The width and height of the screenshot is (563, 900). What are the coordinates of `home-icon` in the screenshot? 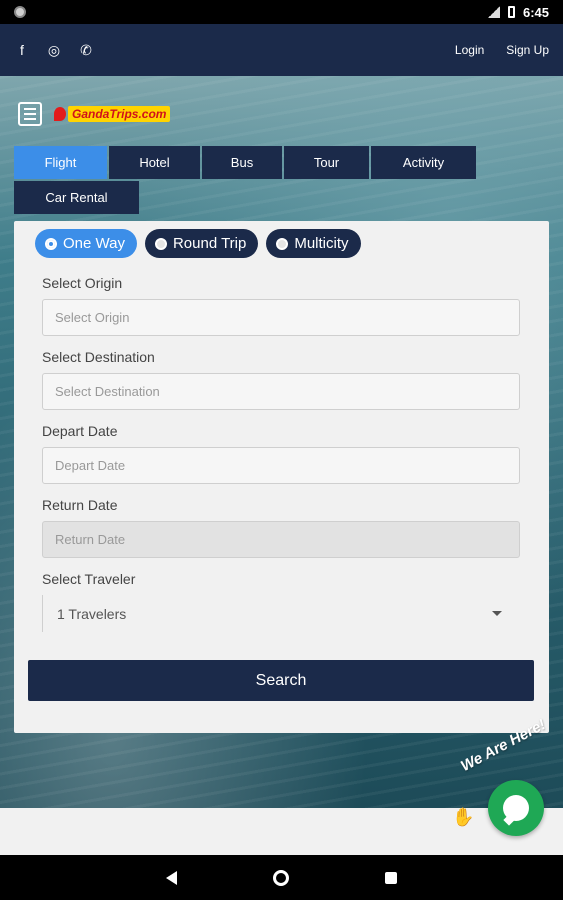 It's located at (281, 877).